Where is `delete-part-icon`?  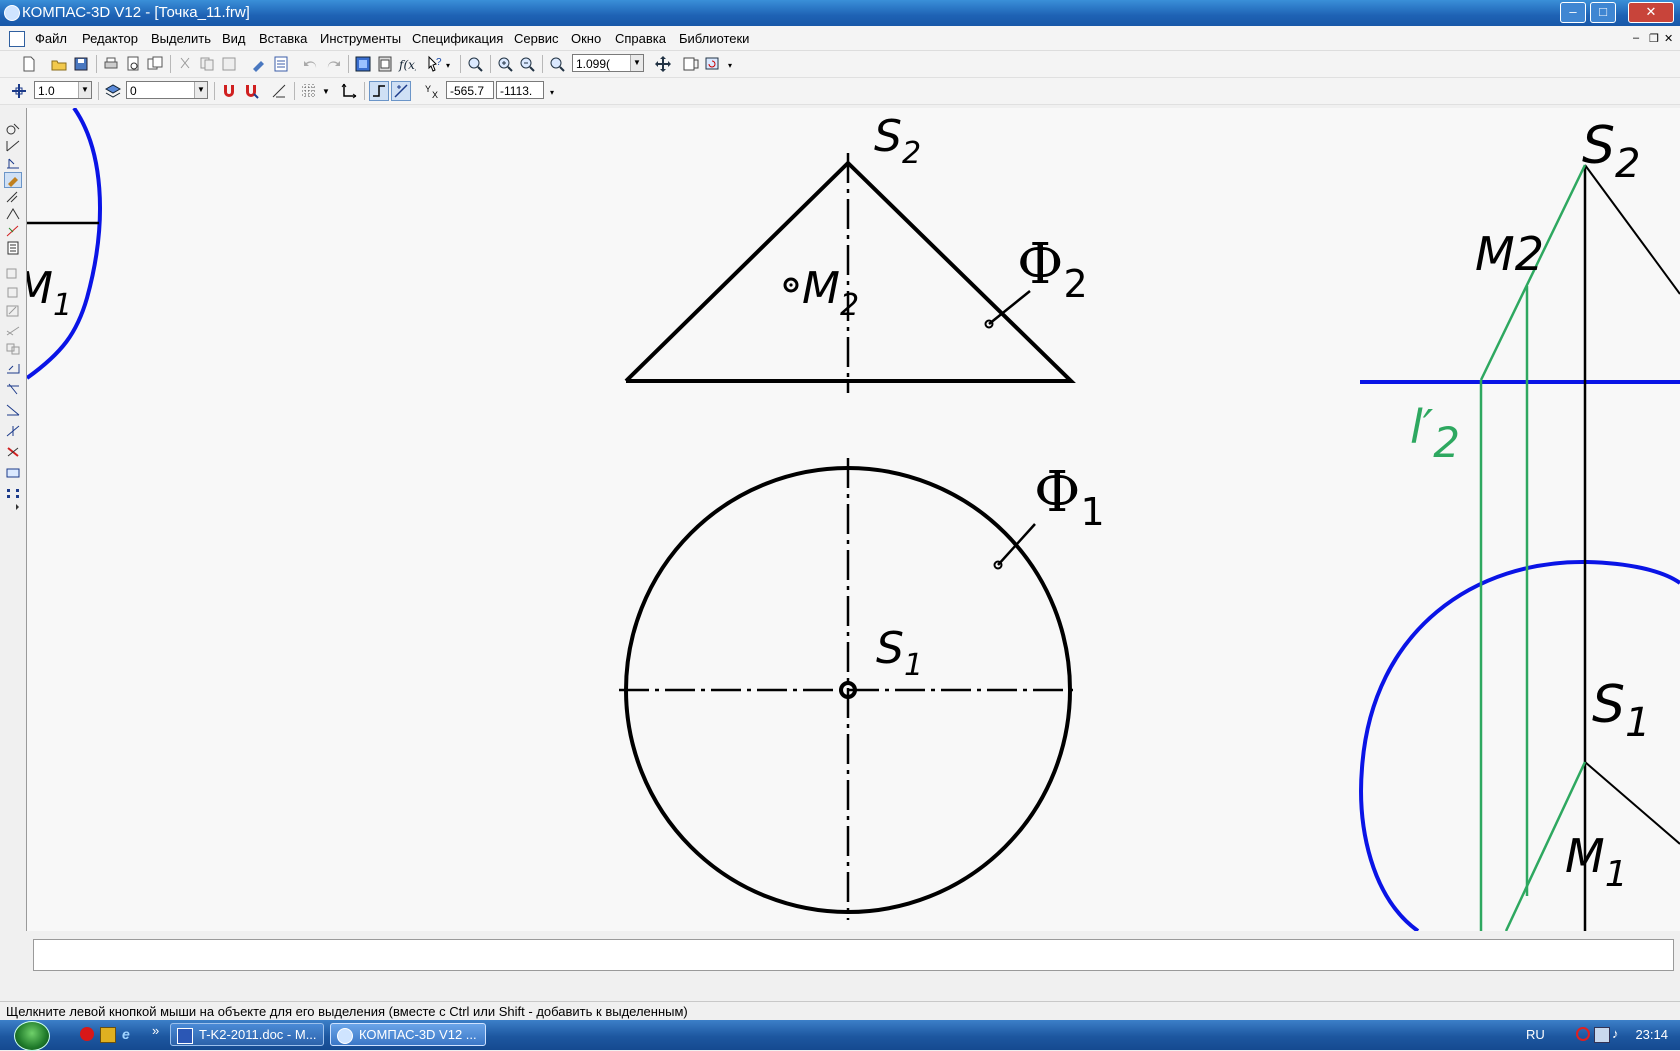
delete-part-icon is located at coordinates (13, 452).